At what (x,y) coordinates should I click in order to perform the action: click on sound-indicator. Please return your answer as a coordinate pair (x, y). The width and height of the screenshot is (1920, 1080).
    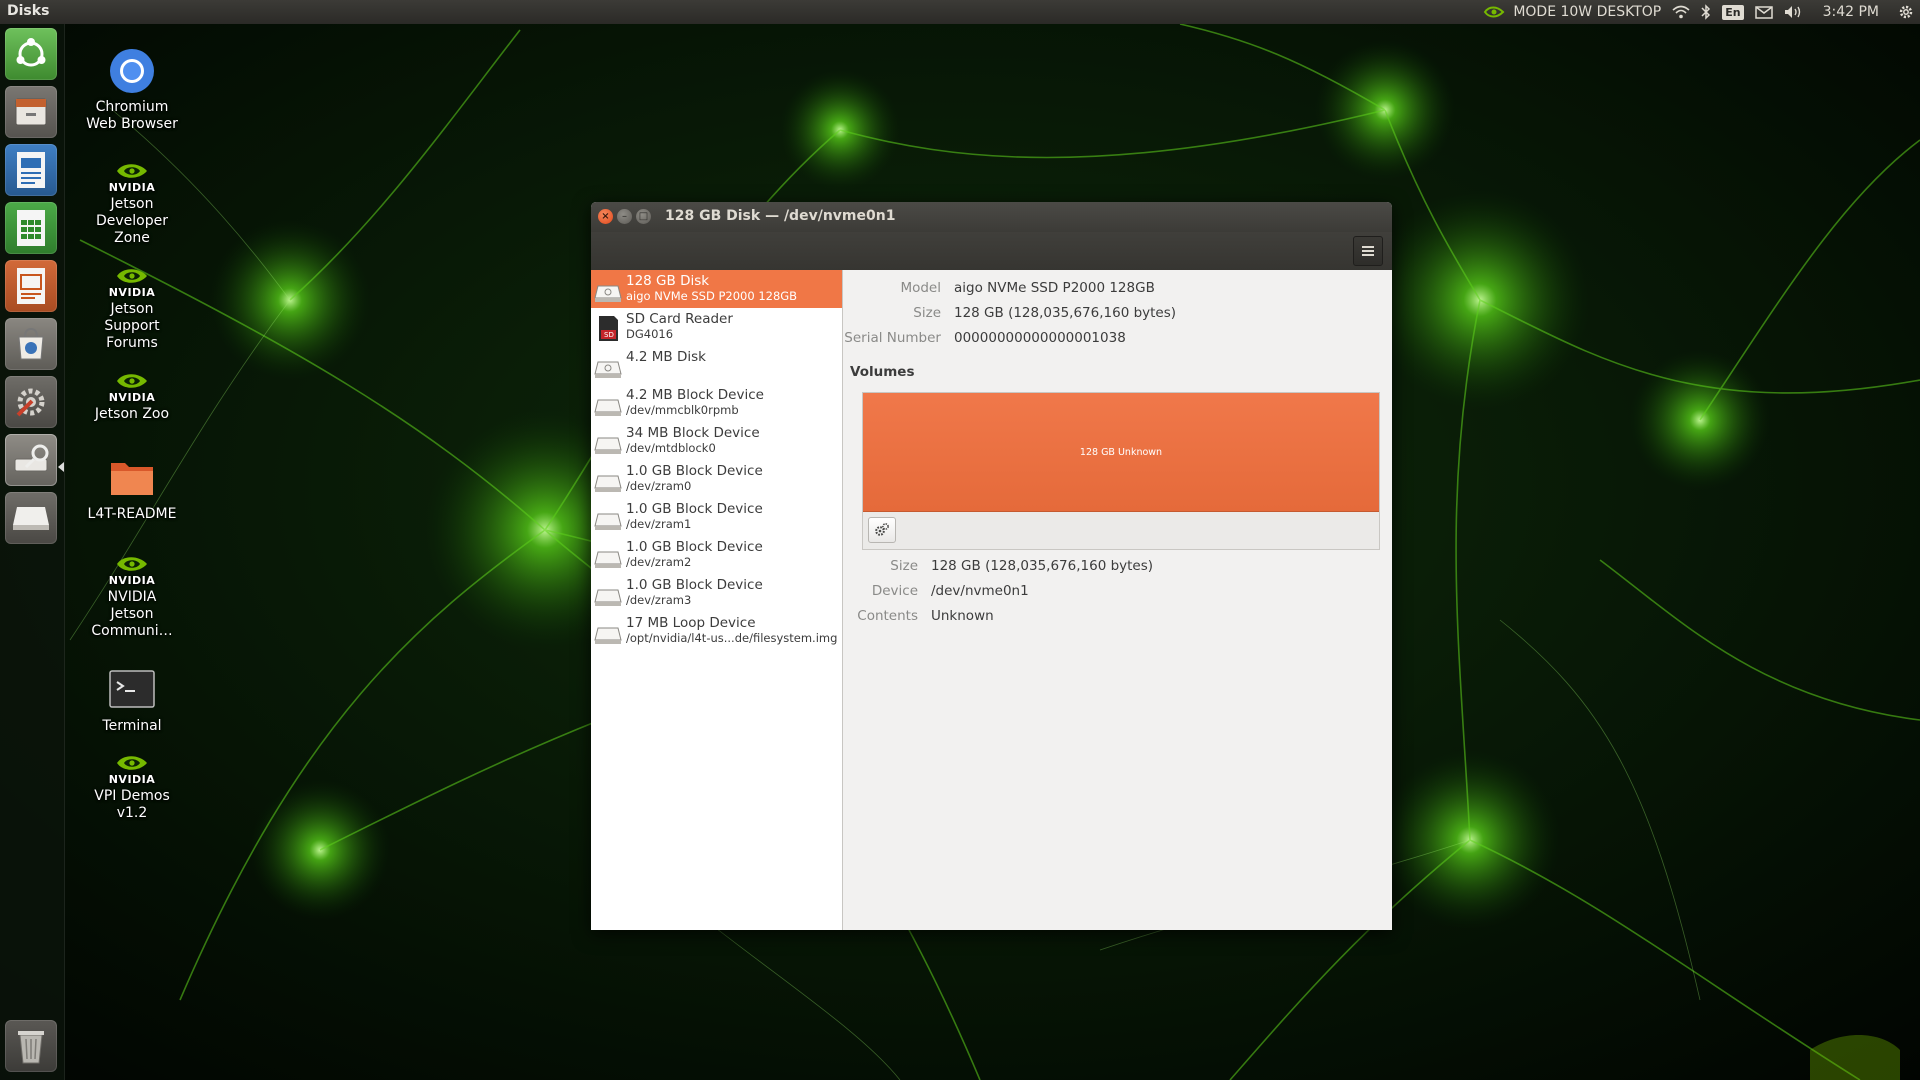
    Looking at the image, I should click on (1794, 12).